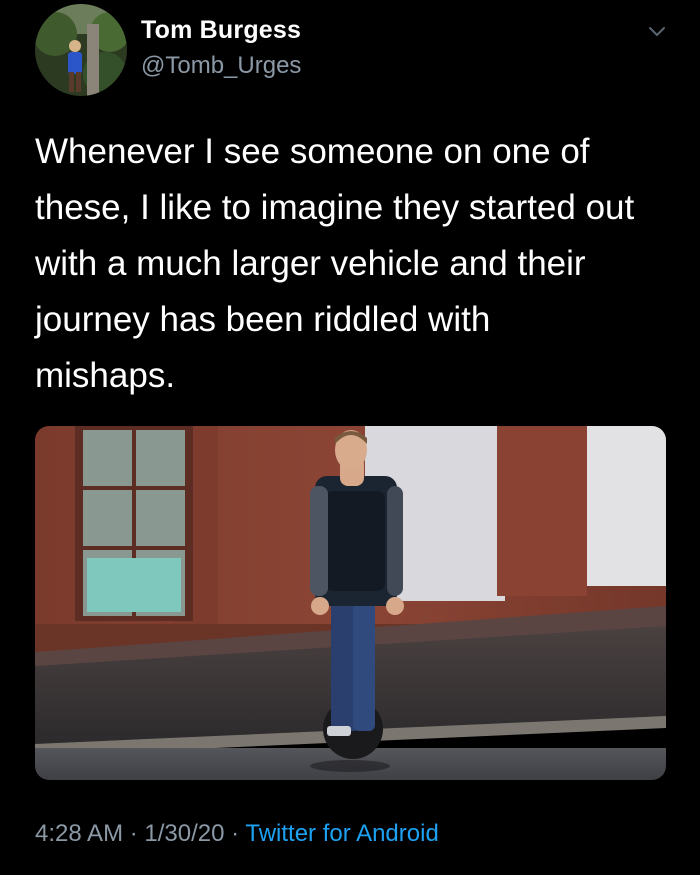 The height and width of the screenshot is (875, 700). I want to click on chevron-down-icon, so click(657, 32).